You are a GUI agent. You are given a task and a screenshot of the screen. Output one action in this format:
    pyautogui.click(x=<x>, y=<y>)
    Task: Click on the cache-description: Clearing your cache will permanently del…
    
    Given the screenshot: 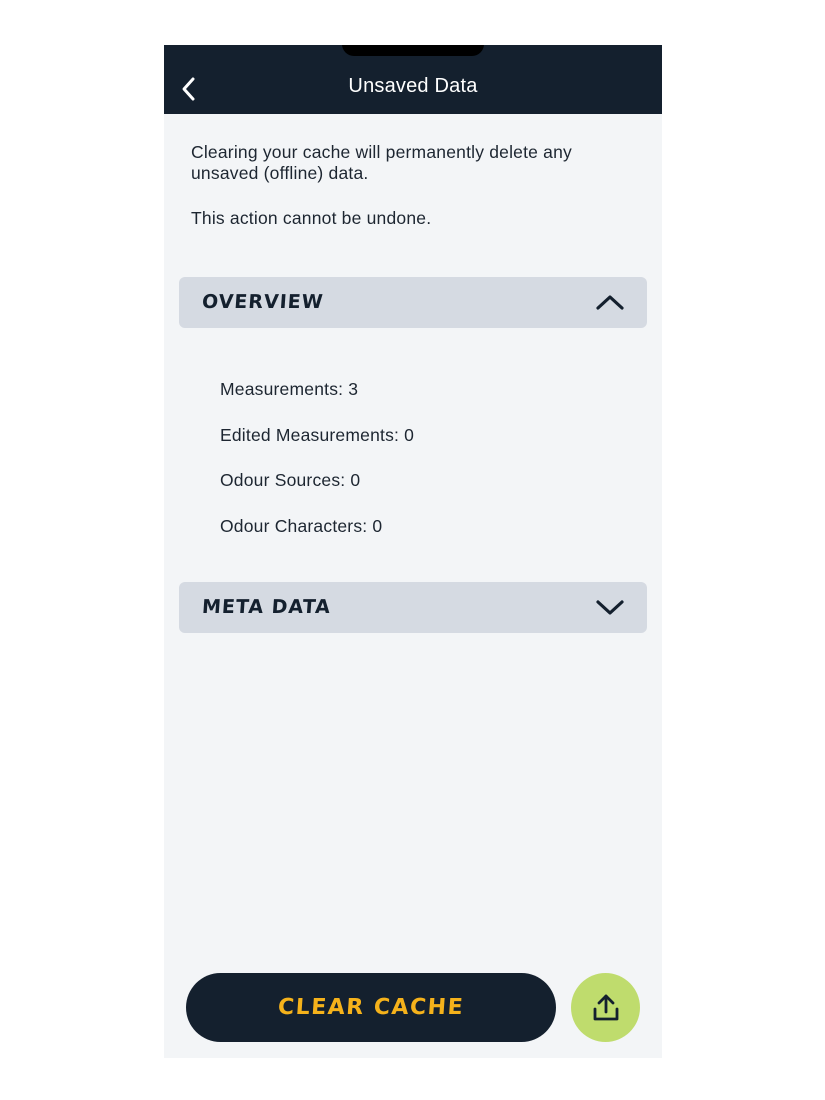 What is the action you would take?
    pyautogui.click(x=381, y=162)
    